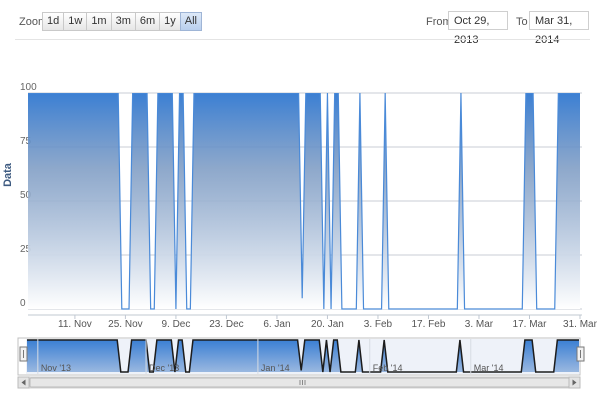 This screenshot has width=600, height=400. Describe the element at coordinates (8, 174) in the screenshot. I see `y-axis-title: Data` at that location.